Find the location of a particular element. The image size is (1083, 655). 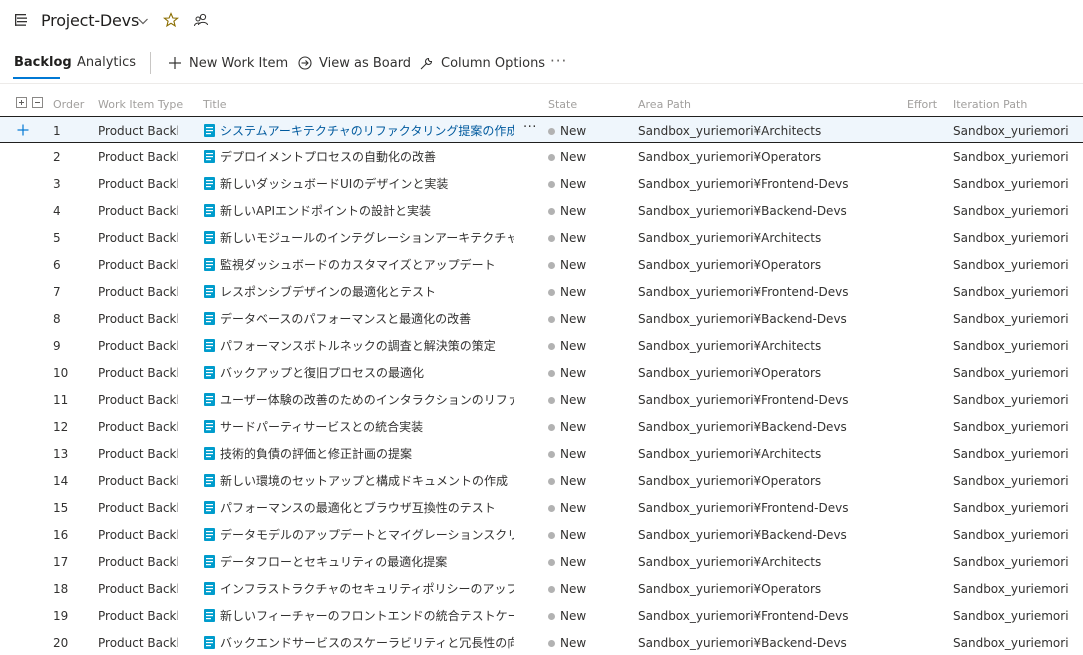

row-title-cell: 新しい環境のセットアップと構成ドキュメントの作成 is located at coordinates (359, 480).